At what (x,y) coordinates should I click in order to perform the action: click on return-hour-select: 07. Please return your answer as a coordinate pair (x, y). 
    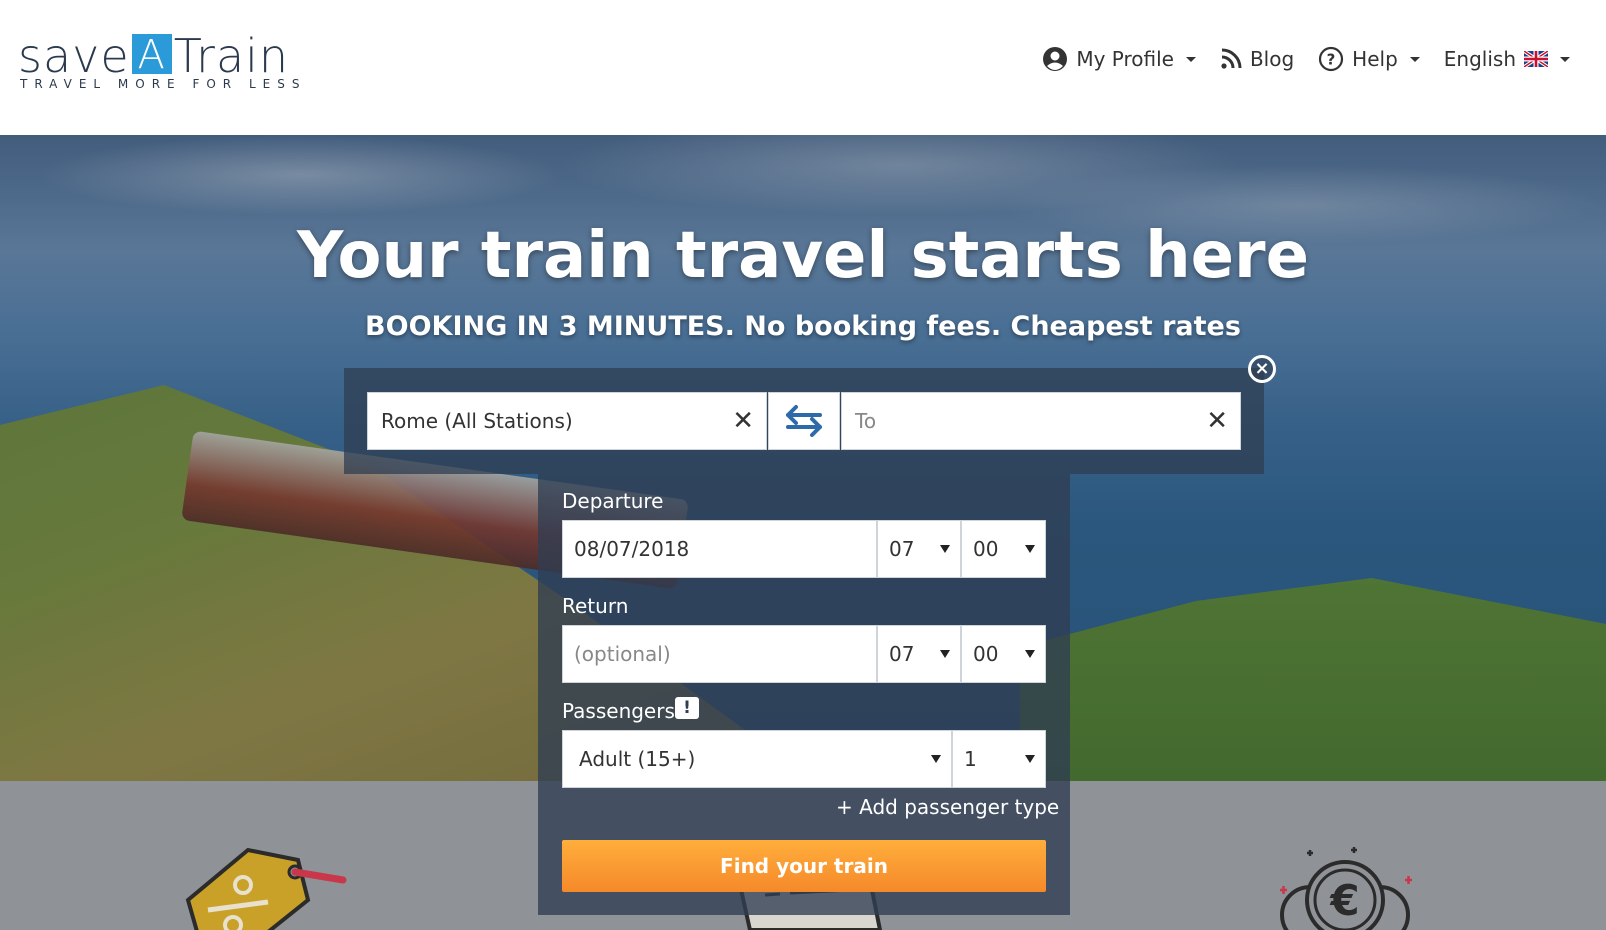
    Looking at the image, I should click on (919, 654).